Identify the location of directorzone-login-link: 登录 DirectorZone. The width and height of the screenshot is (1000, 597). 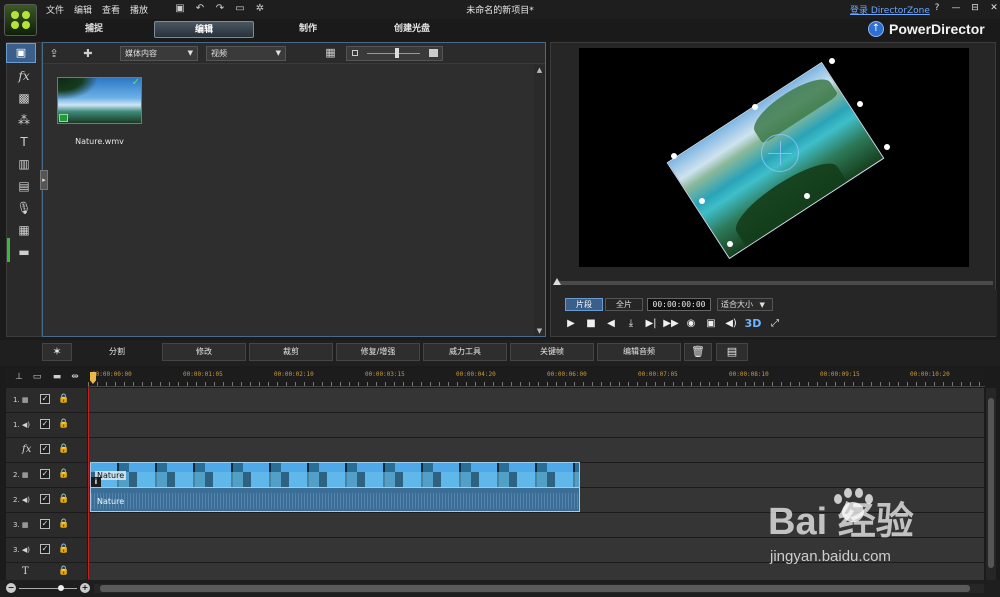
(890, 9).